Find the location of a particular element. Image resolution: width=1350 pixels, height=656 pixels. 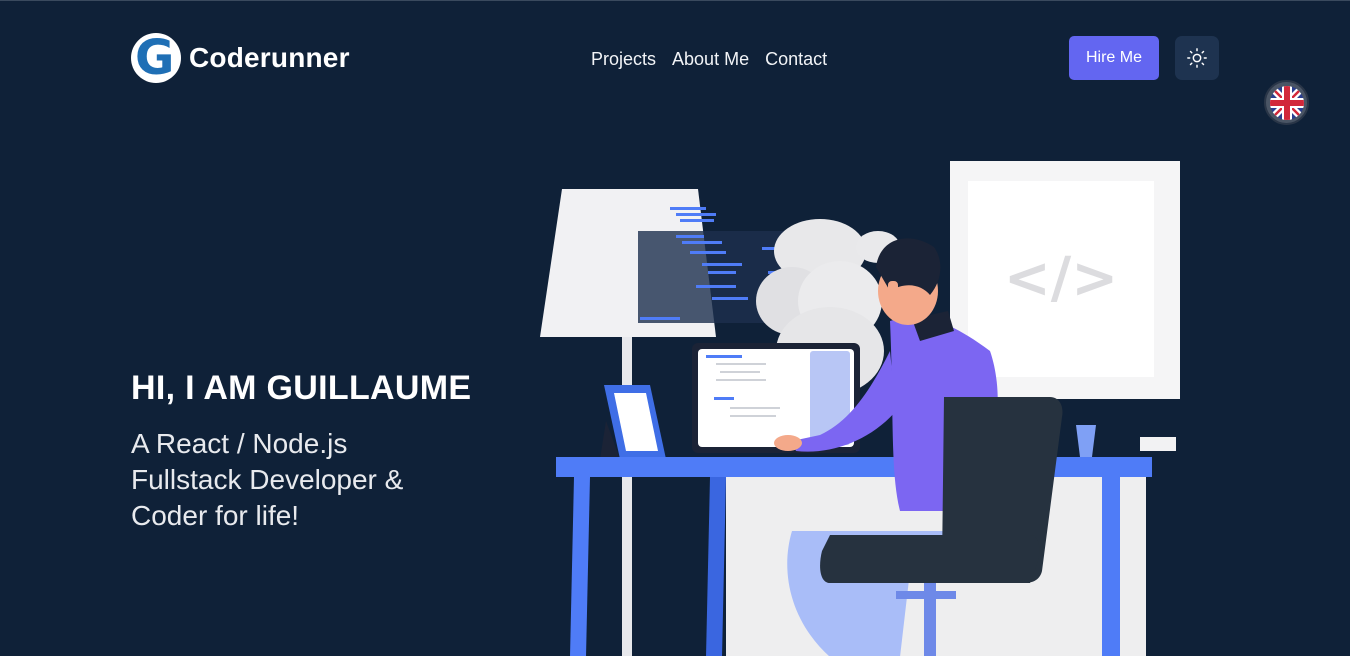

theme-toggle-button is located at coordinates (1197, 58).